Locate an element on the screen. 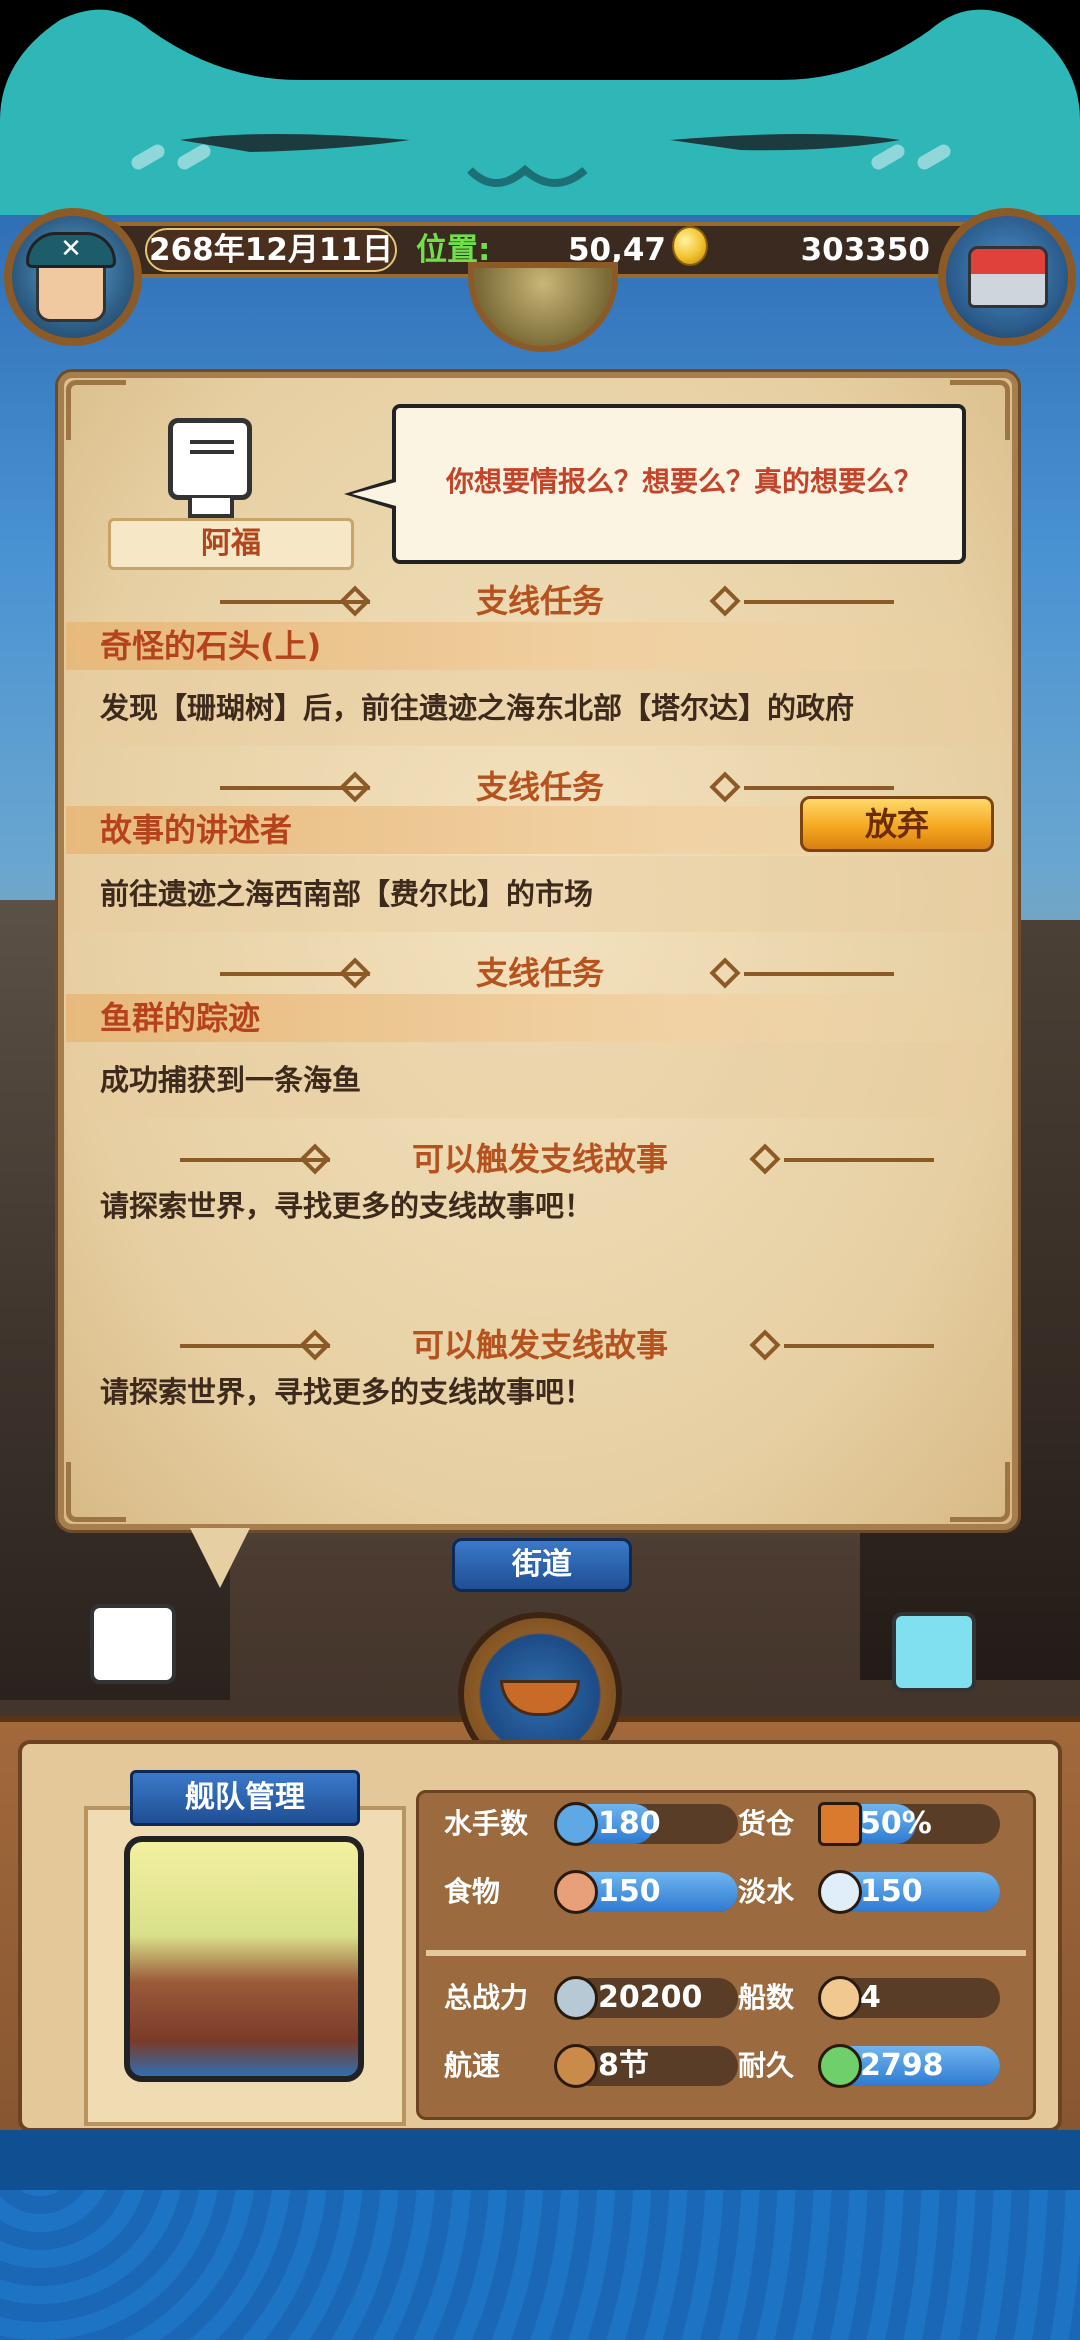 The image size is (1080, 2340). quest-description: 成功捕获到一条海鱼 is located at coordinates (231, 1080).